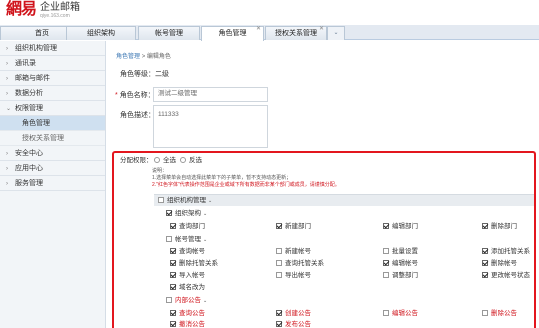  I want to click on select-all-radio: 全选, so click(165, 161).